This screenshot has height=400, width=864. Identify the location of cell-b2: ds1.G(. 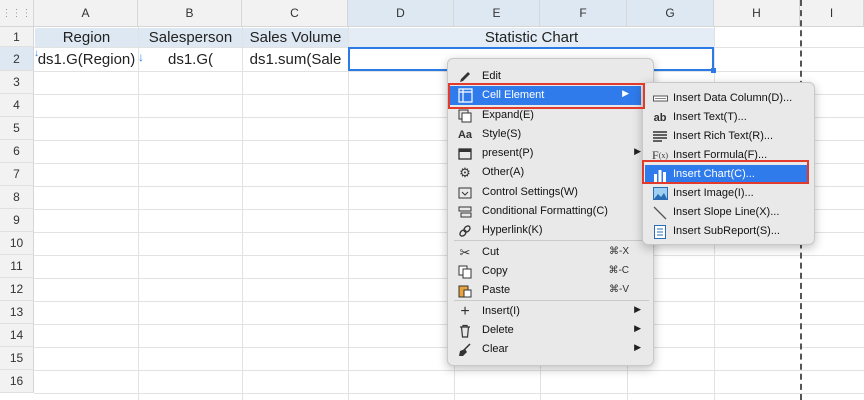
(190, 59).